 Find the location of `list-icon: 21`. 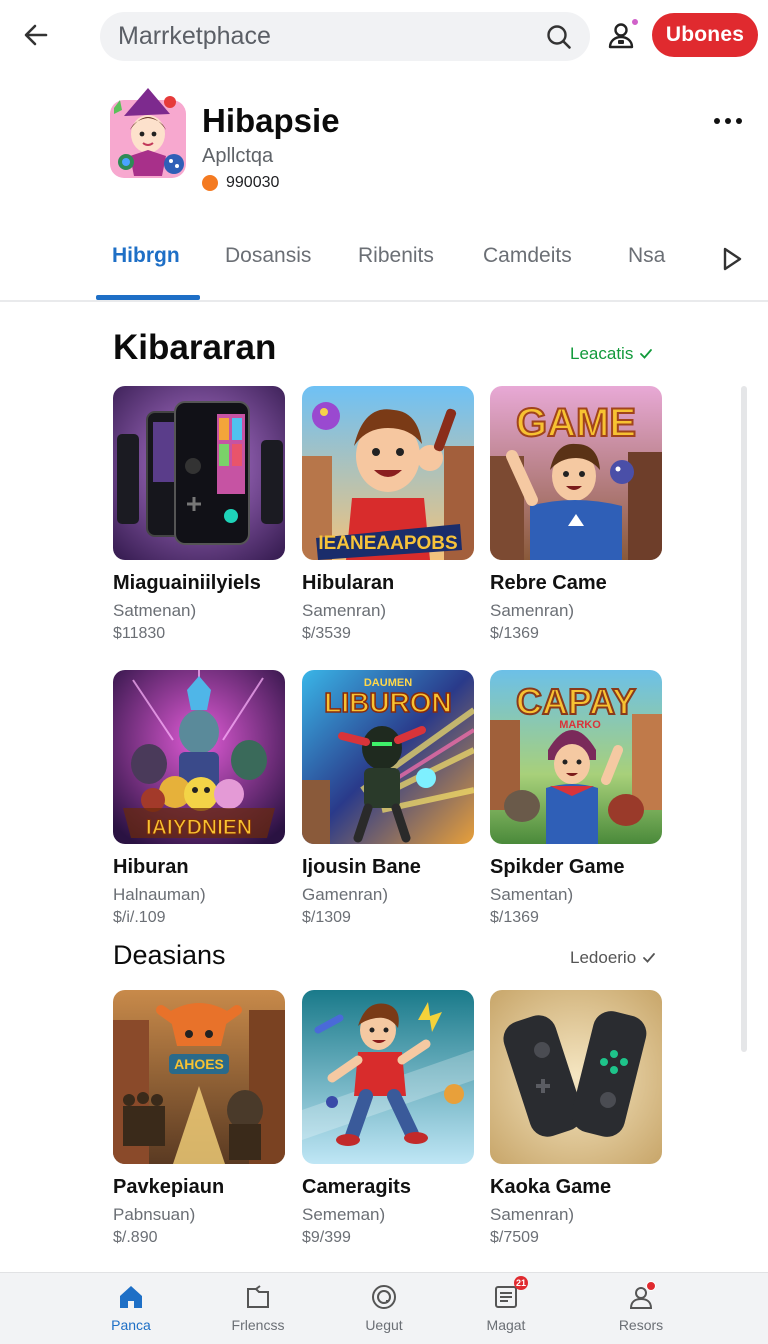

list-icon: 21 is located at coordinates (509, 1294).